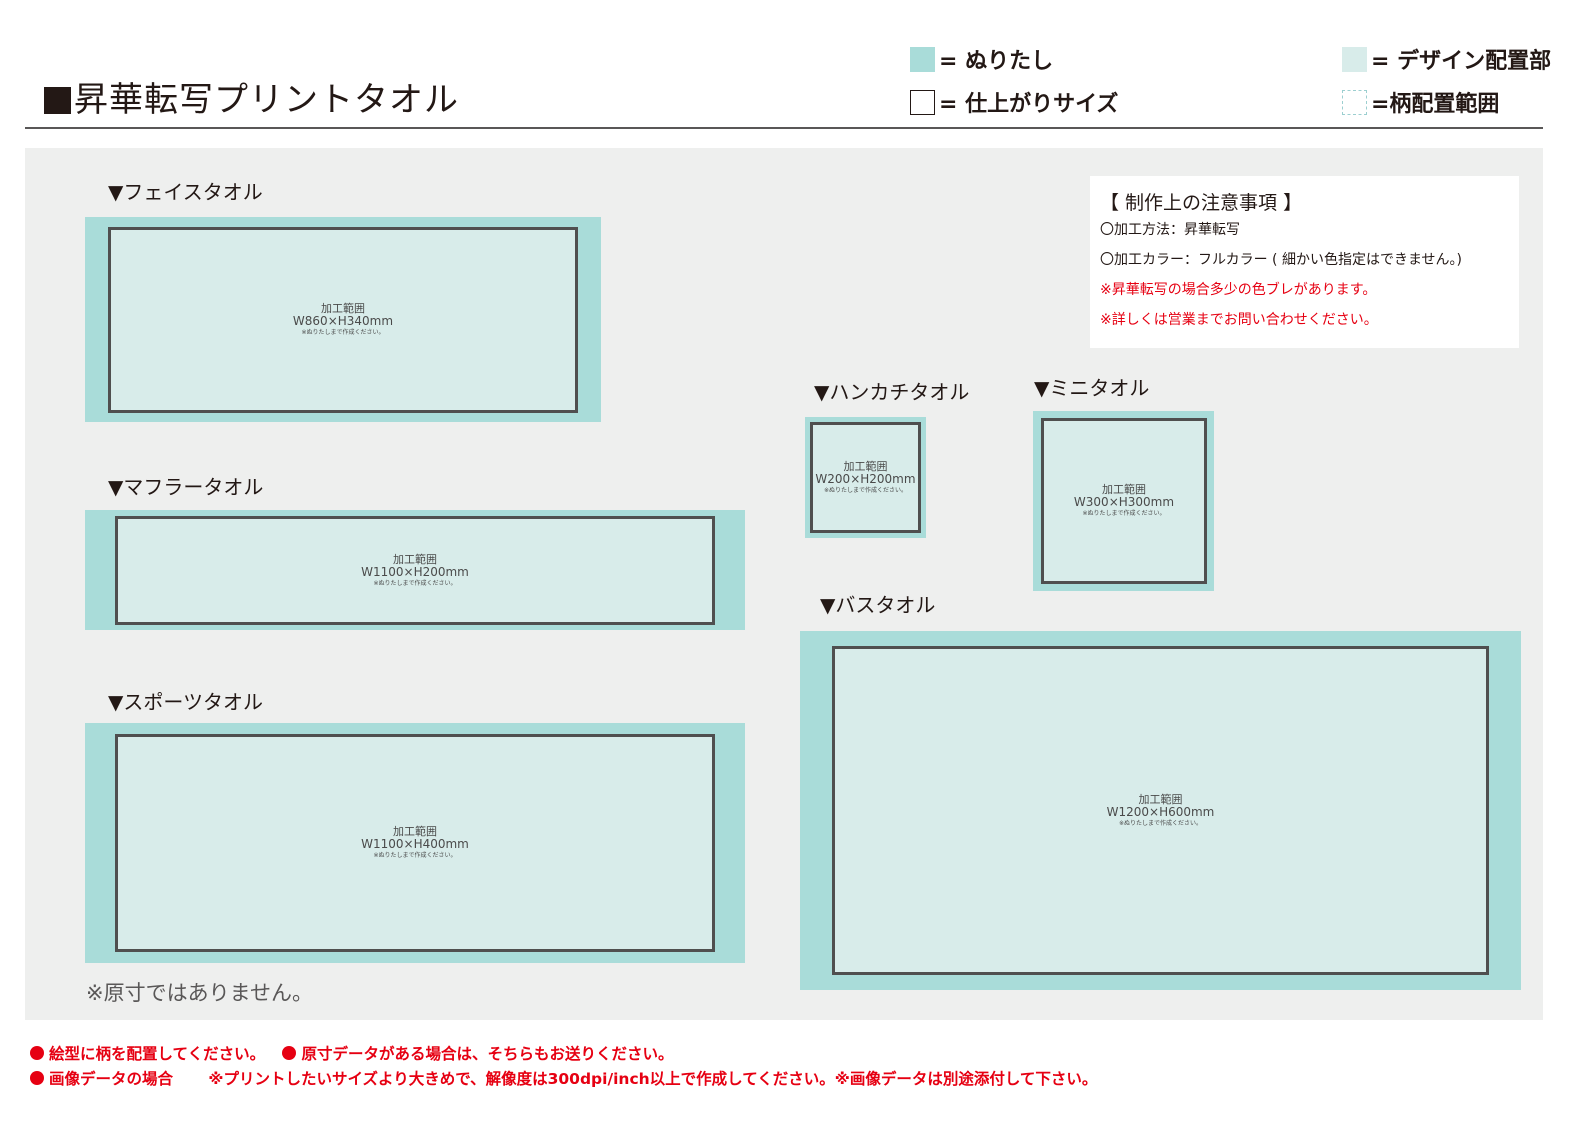 This screenshot has height=1122, width=1587. I want to click on legend-design-label: = デザイン配置部, so click(1461, 61).